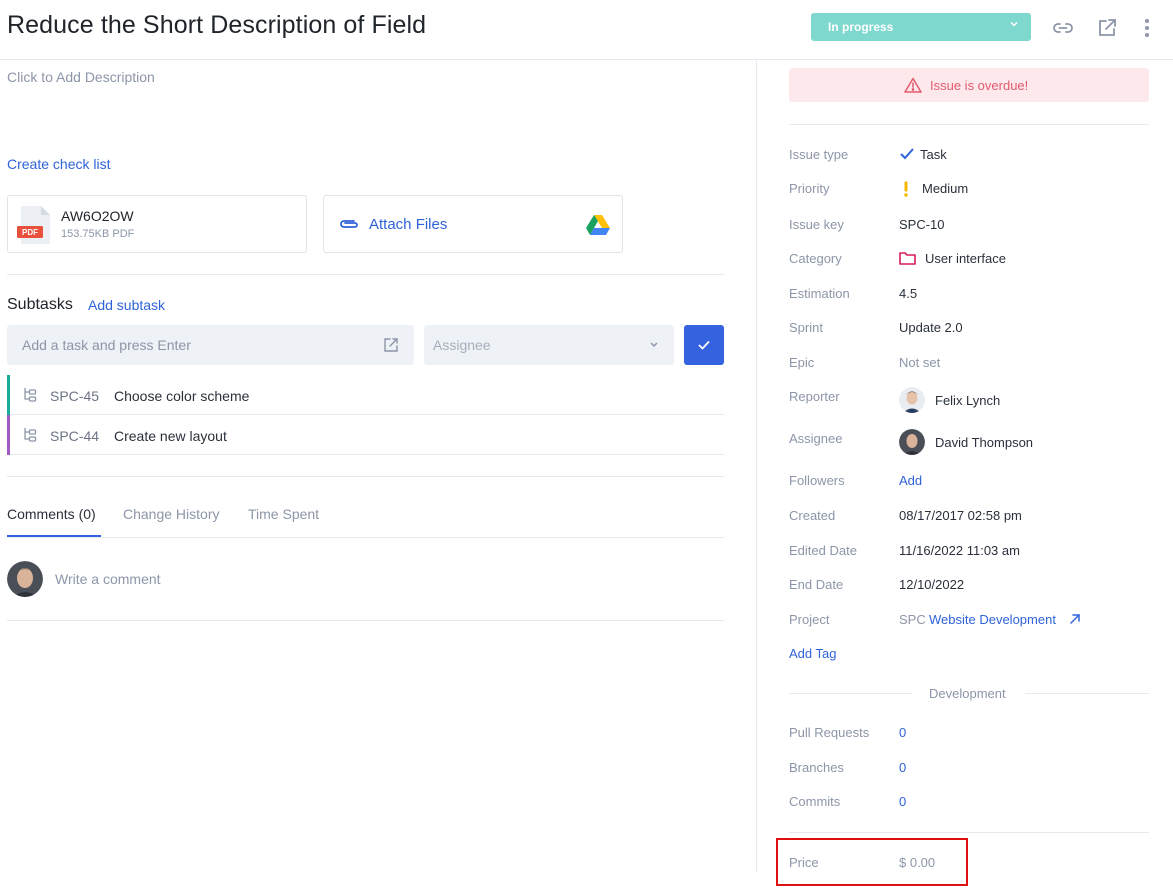 This screenshot has height=895, width=1173. I want to click on issue-title: Reduce the Short Description of Field, so click(216, 25).